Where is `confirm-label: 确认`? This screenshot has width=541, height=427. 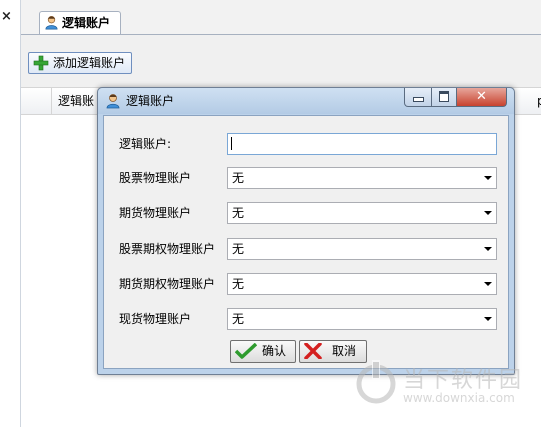
confirm-label: 确认 is located at coordinates (274, 351).